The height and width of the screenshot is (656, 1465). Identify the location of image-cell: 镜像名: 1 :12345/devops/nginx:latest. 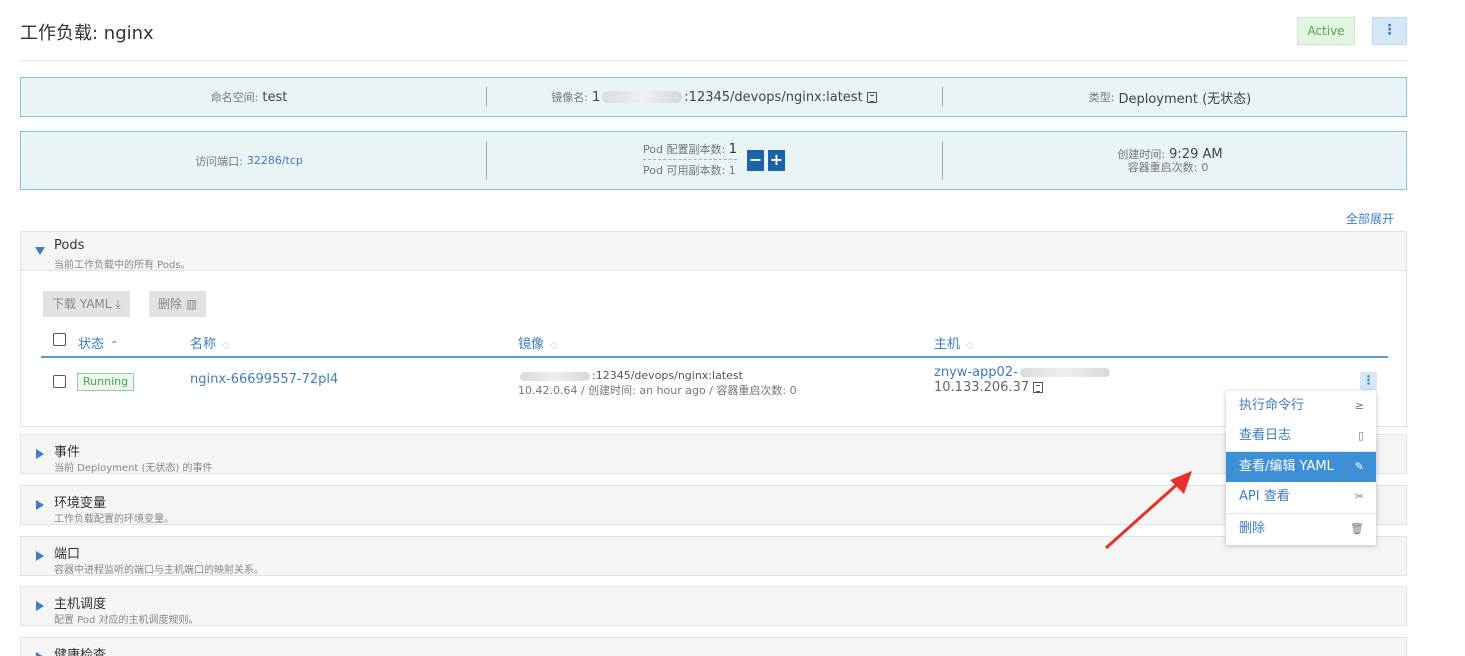
(714, 97).